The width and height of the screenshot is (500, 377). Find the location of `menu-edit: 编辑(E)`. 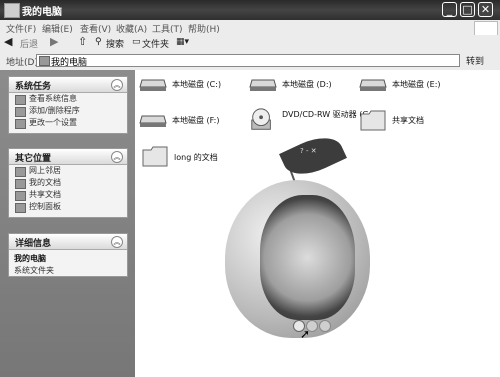

menu-edit: 编辑(E) is located at coordinates (57, 28).